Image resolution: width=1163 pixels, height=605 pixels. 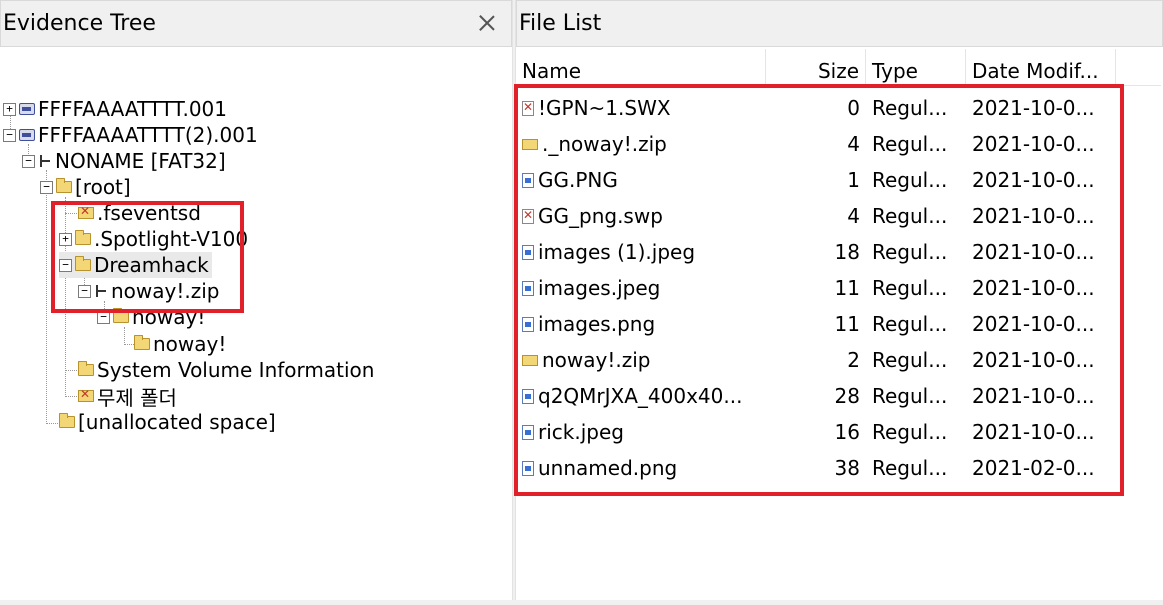 What do you see at coordinates (132, 109) in the screenshot?
I see `tree-node-label: FFFFAAAATTTT.001` at bounding box center [132, 109].